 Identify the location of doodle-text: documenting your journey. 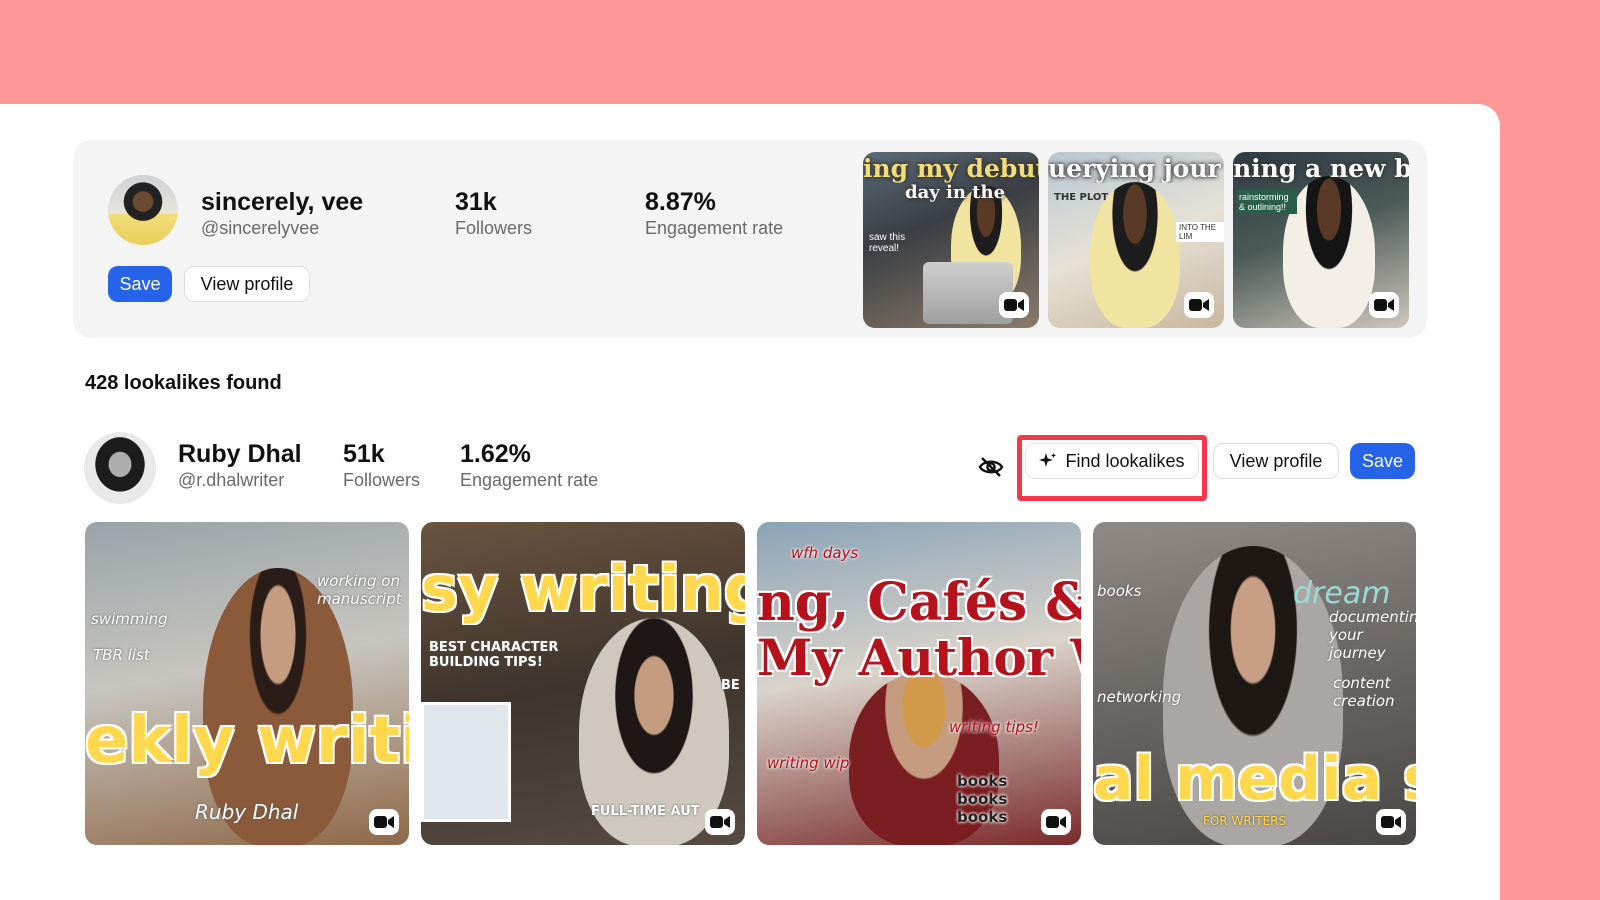
(1372, 635).